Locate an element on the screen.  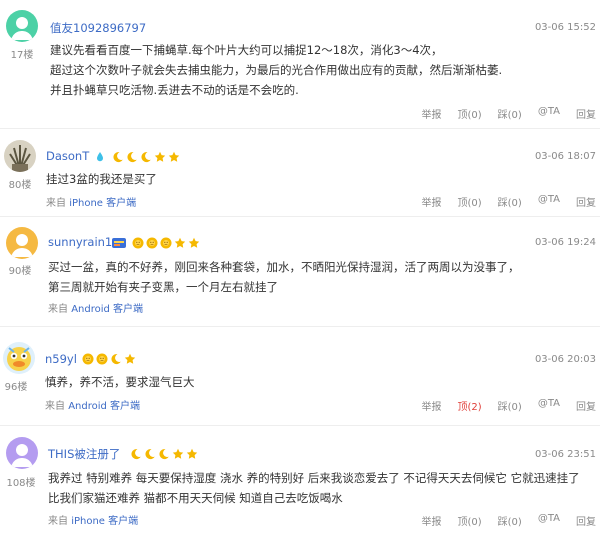
username: sunnyrain1 is located at coordinates (80, 242).